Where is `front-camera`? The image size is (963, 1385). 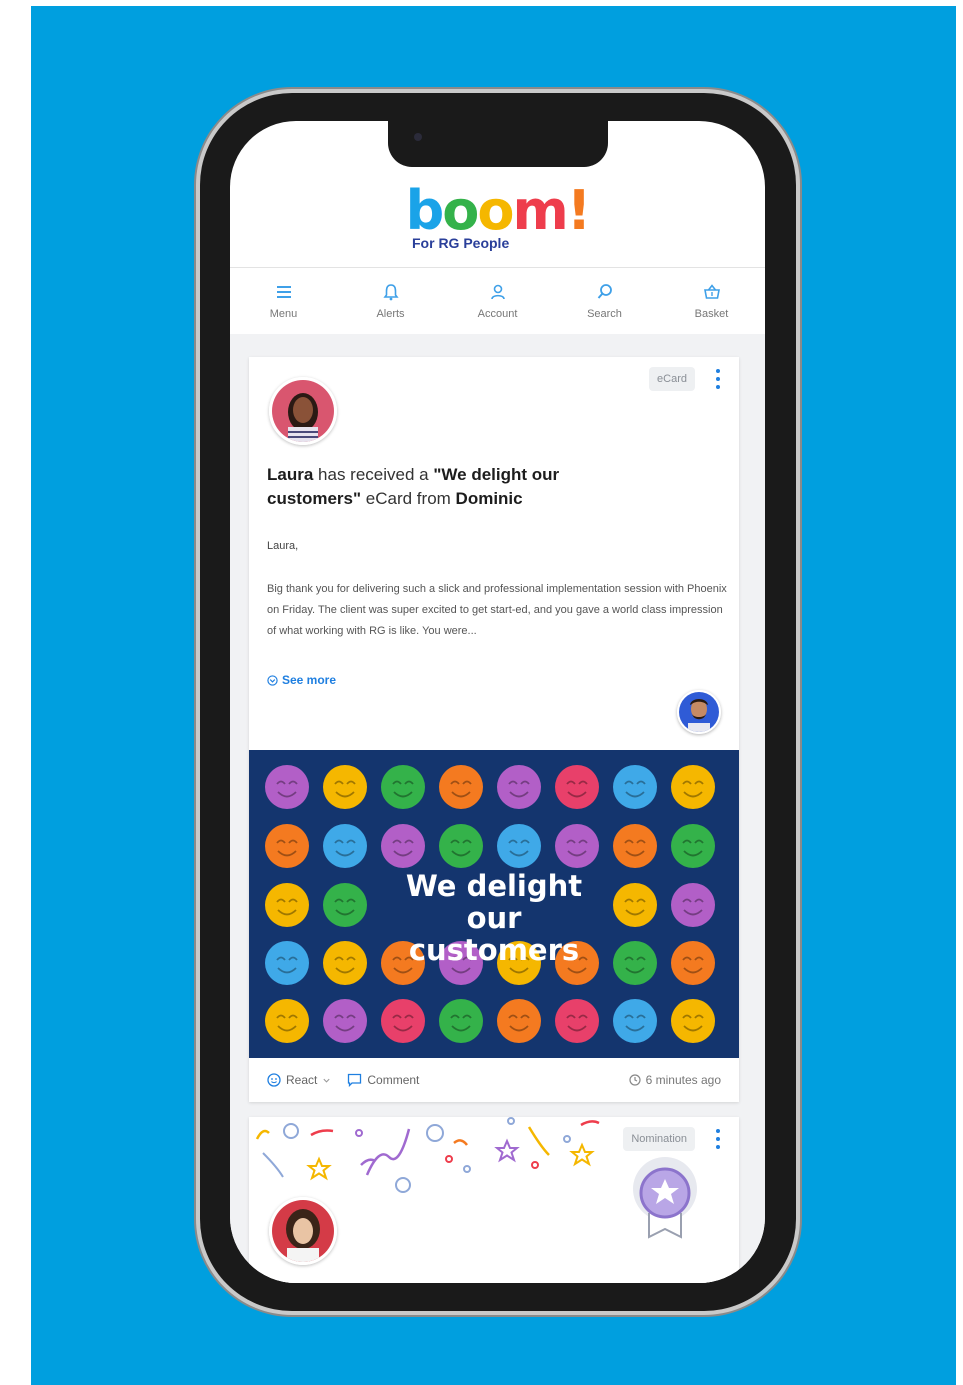
front-camera is located at coordinates (418, 137).